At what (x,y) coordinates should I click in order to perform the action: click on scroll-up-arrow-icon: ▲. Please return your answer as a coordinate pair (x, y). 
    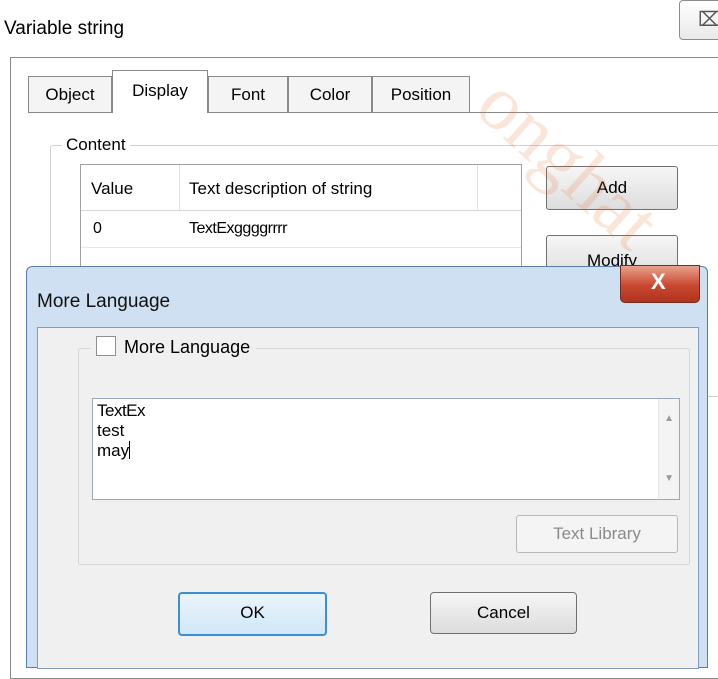
    Looking at the image, I should click on (669, 418).